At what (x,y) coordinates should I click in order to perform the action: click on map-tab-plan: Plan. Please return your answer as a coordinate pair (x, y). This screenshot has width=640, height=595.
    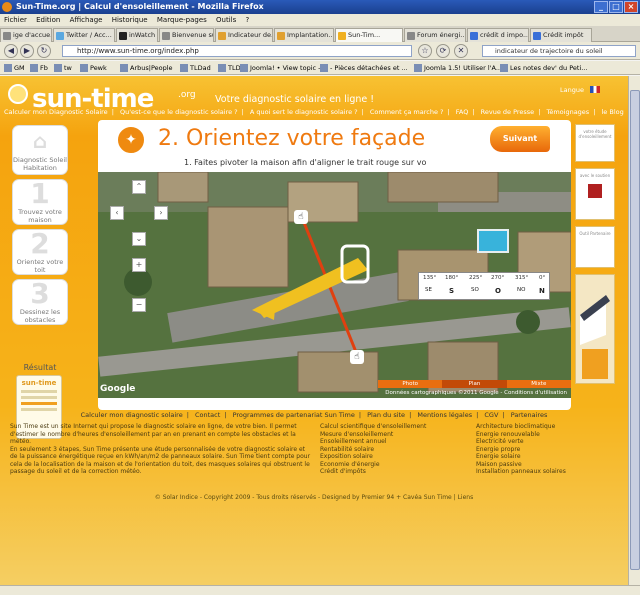
    Looking at the image, I should click on (474, 384).